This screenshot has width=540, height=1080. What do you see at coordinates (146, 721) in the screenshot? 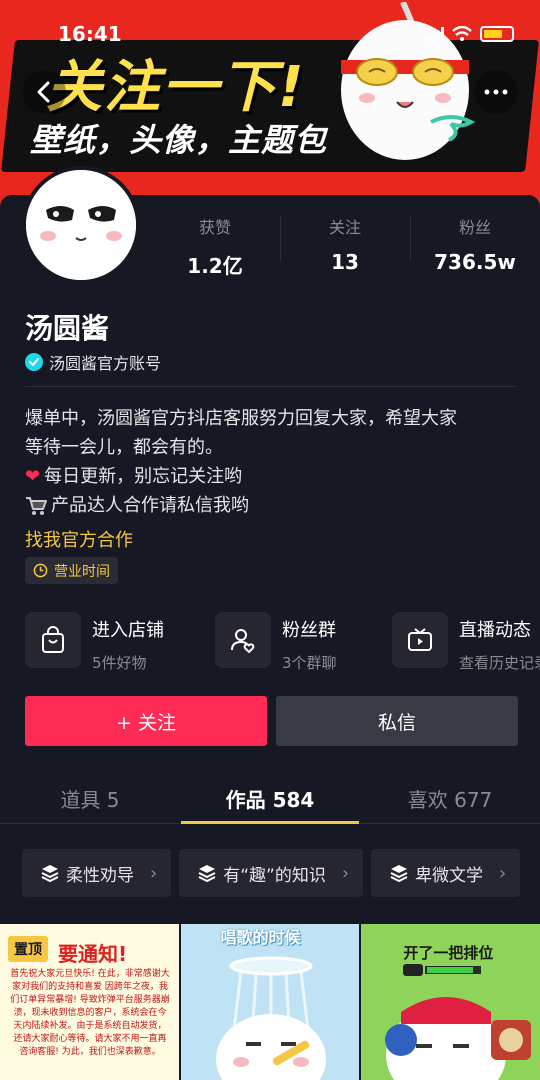
I see `follow-button: + 关注` at bounding box center [146, 721].